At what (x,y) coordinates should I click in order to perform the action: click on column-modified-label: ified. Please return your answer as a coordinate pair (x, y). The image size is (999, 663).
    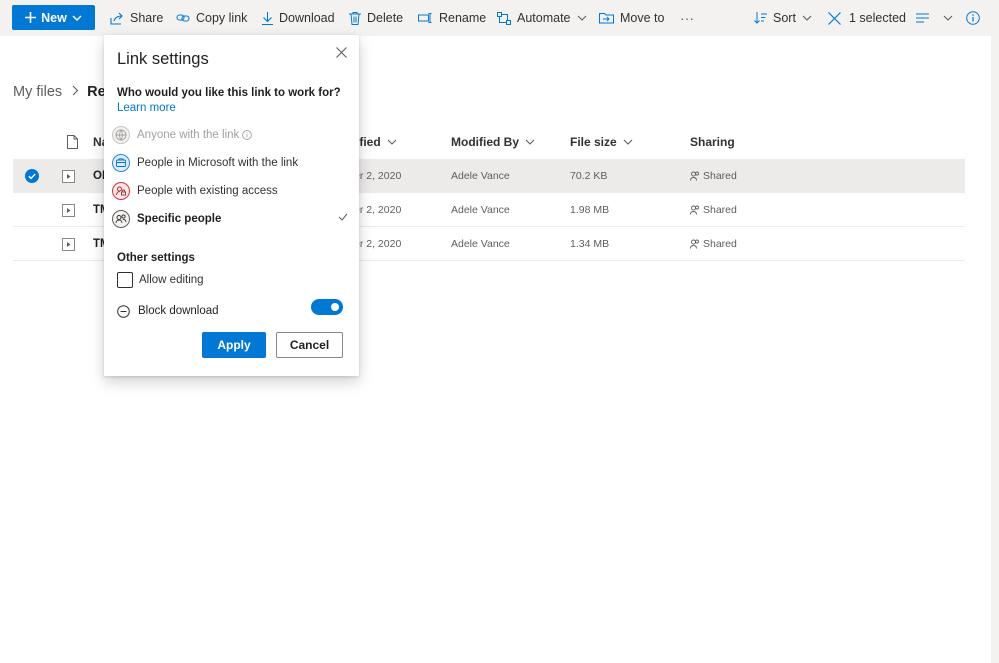
    Looking at the image, I should click on (368, 142).